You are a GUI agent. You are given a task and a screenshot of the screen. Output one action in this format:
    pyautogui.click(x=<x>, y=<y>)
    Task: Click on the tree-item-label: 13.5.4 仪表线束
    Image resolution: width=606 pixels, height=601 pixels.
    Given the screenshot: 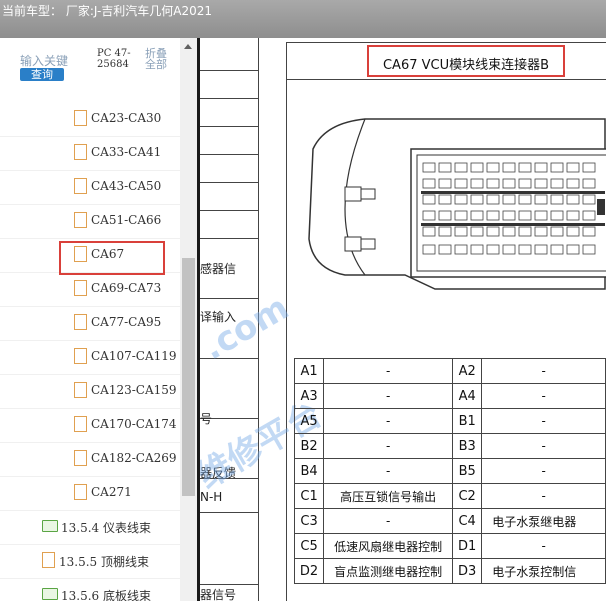 What is the action you would take?
    pyautogui.click(x=106, y=528)
    